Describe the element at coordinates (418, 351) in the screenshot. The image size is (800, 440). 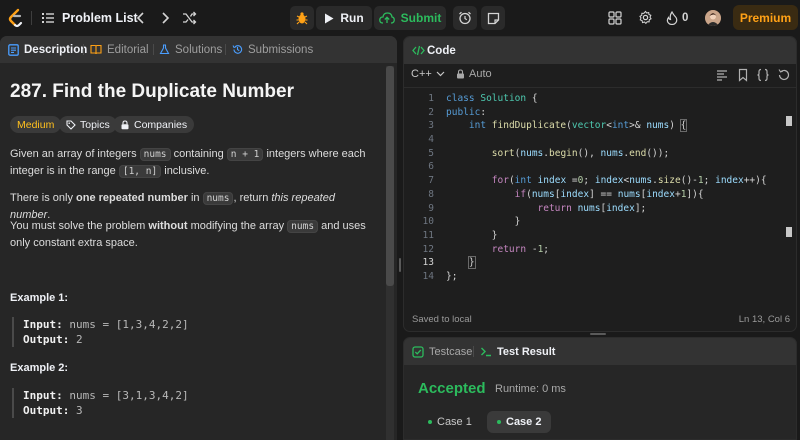
I see `checkbox-icon` at that location.